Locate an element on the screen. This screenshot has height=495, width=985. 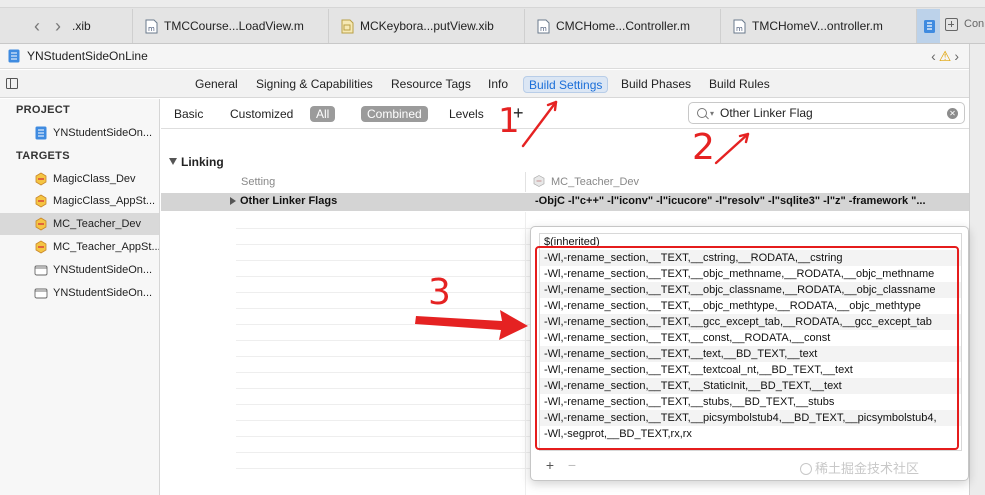
tab-build-settings: Build Settings is located at coordinates (566, 84).